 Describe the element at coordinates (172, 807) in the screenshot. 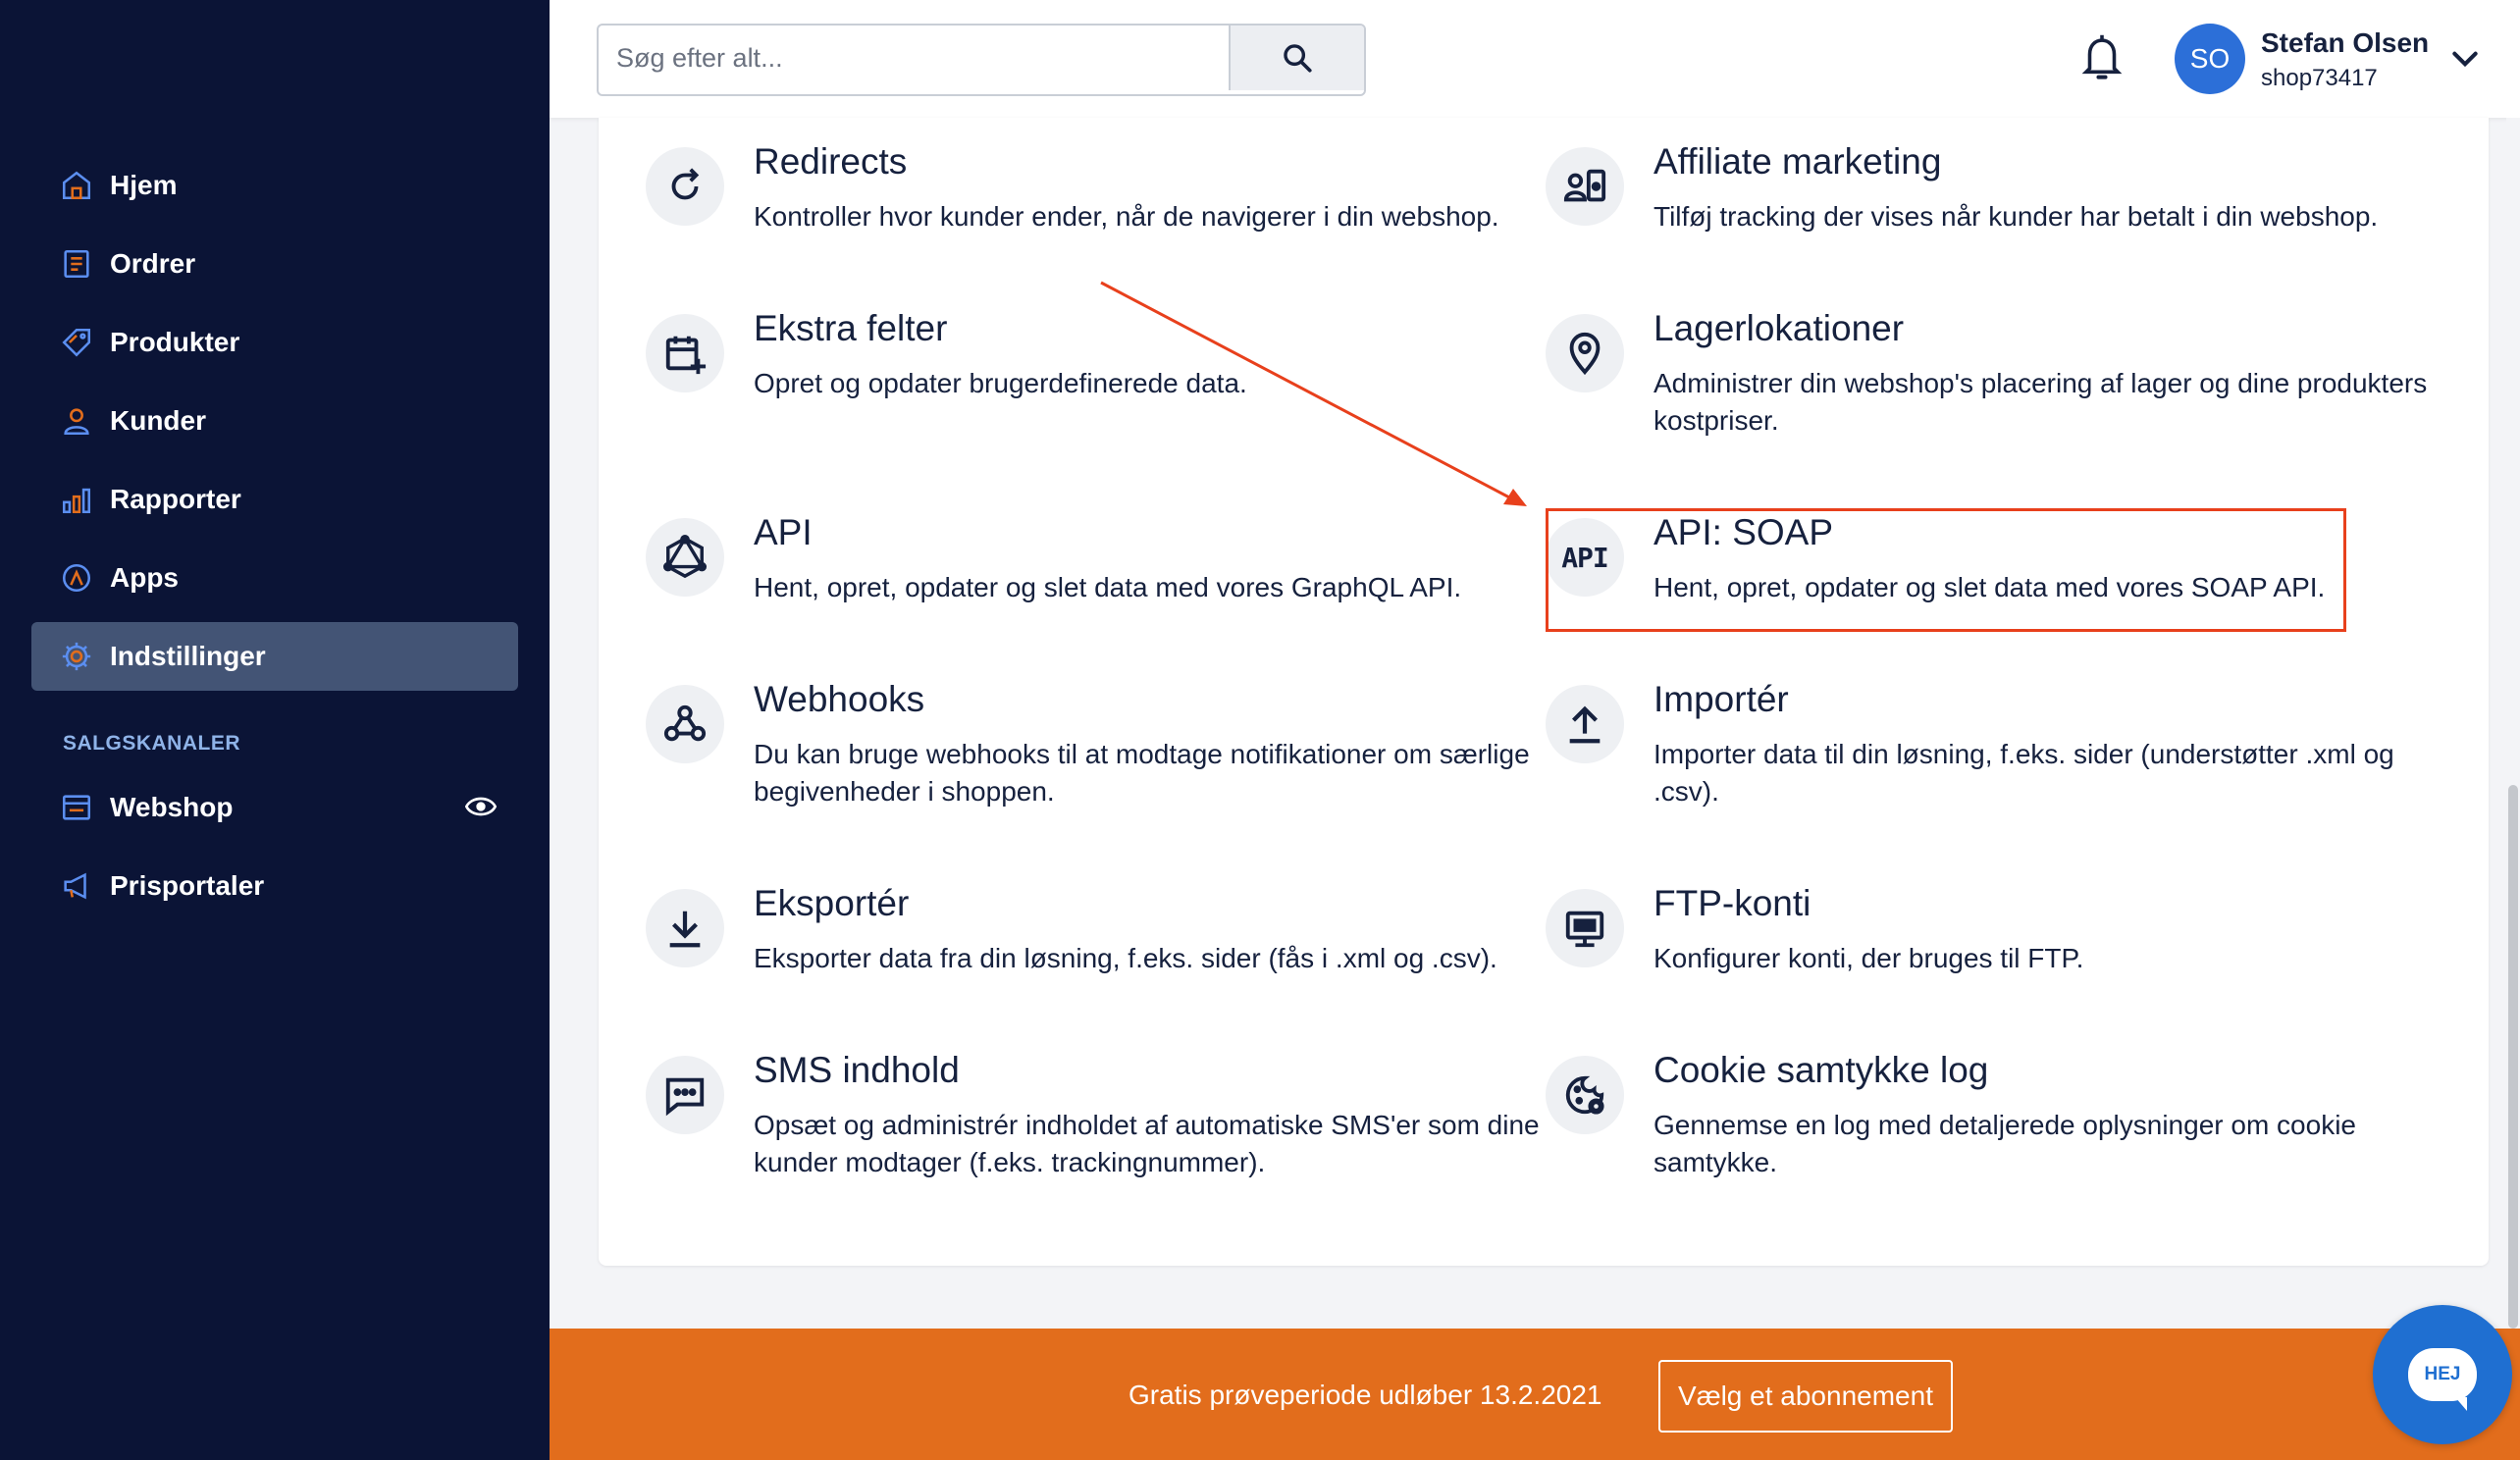

I see `sidebar-item-label: Webshop` at that location.